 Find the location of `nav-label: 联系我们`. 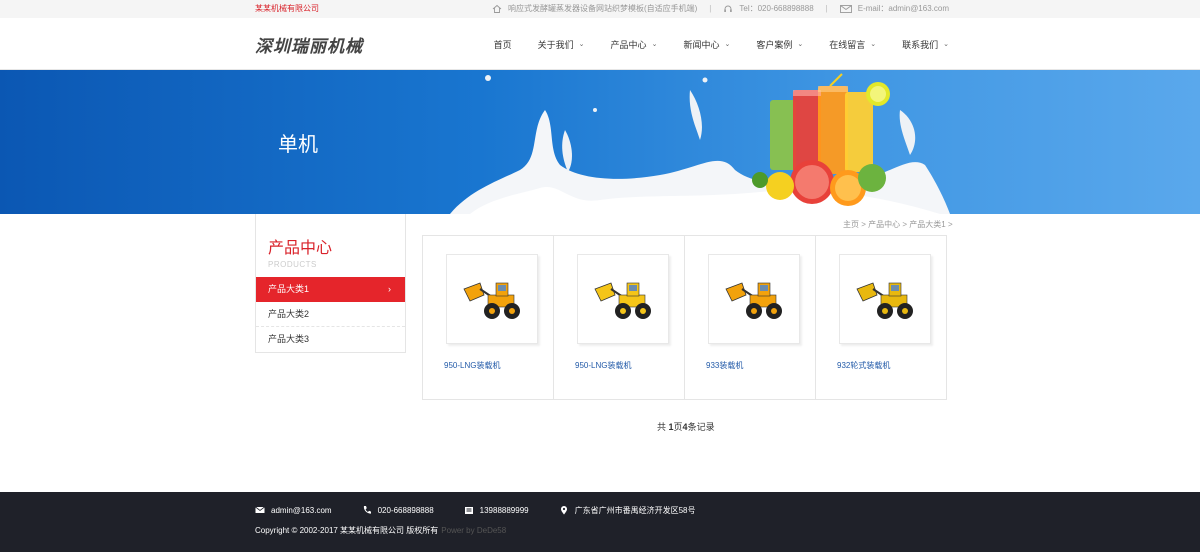

nav-label: 联系我们 is located at coordinates (920, 44).